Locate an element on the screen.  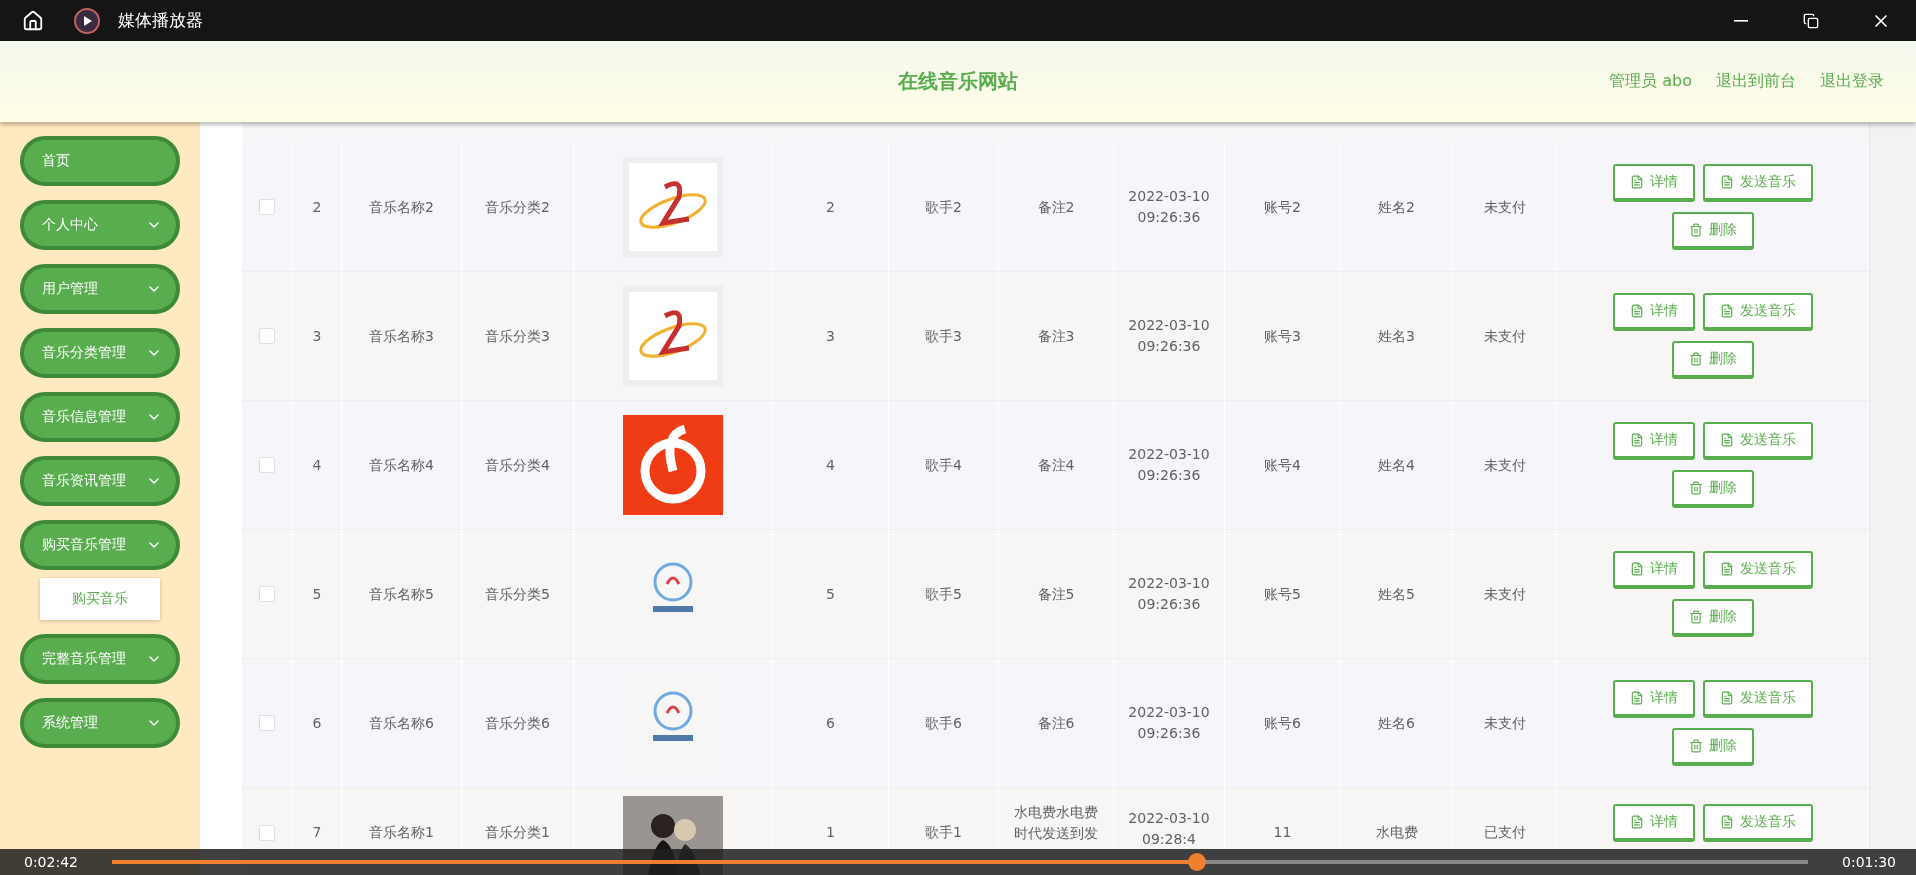
elapsed-time: 0:02:42 is located at coordinates (51, 862).